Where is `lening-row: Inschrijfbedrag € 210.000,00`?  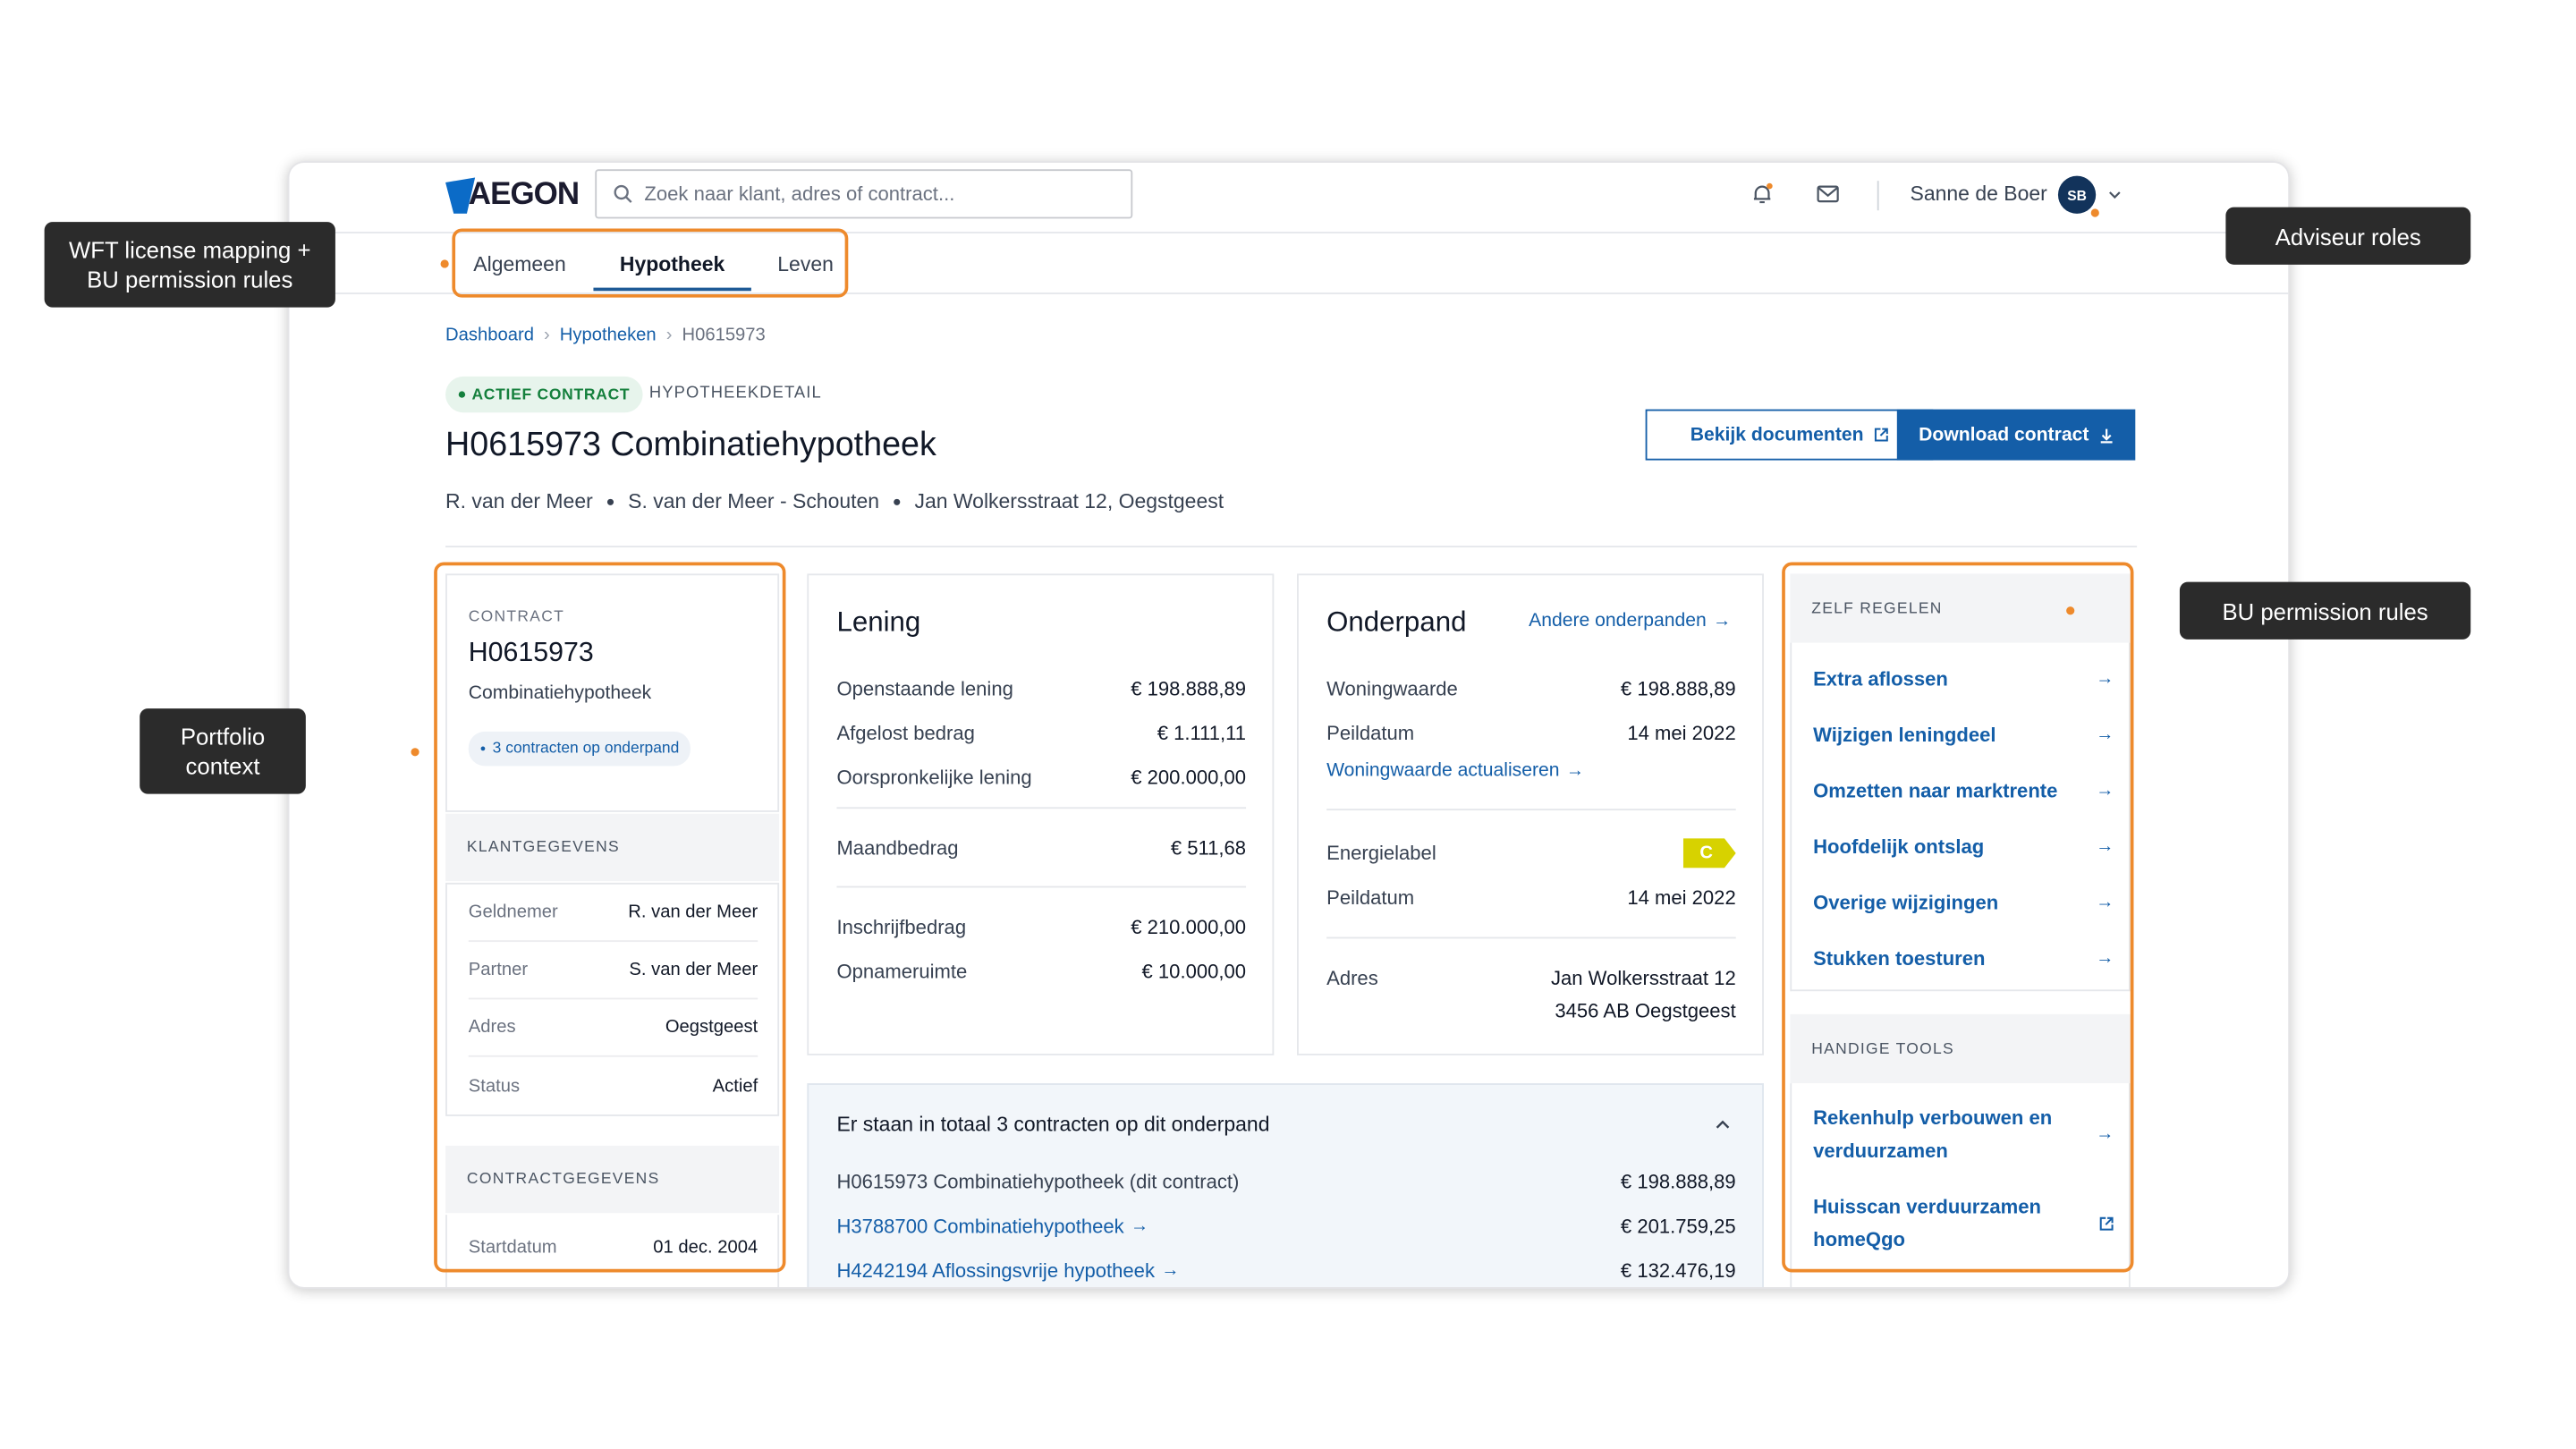
lening-row: Inschrijfbedrag € 210.000,00 is located at coordinates (1041, 926).